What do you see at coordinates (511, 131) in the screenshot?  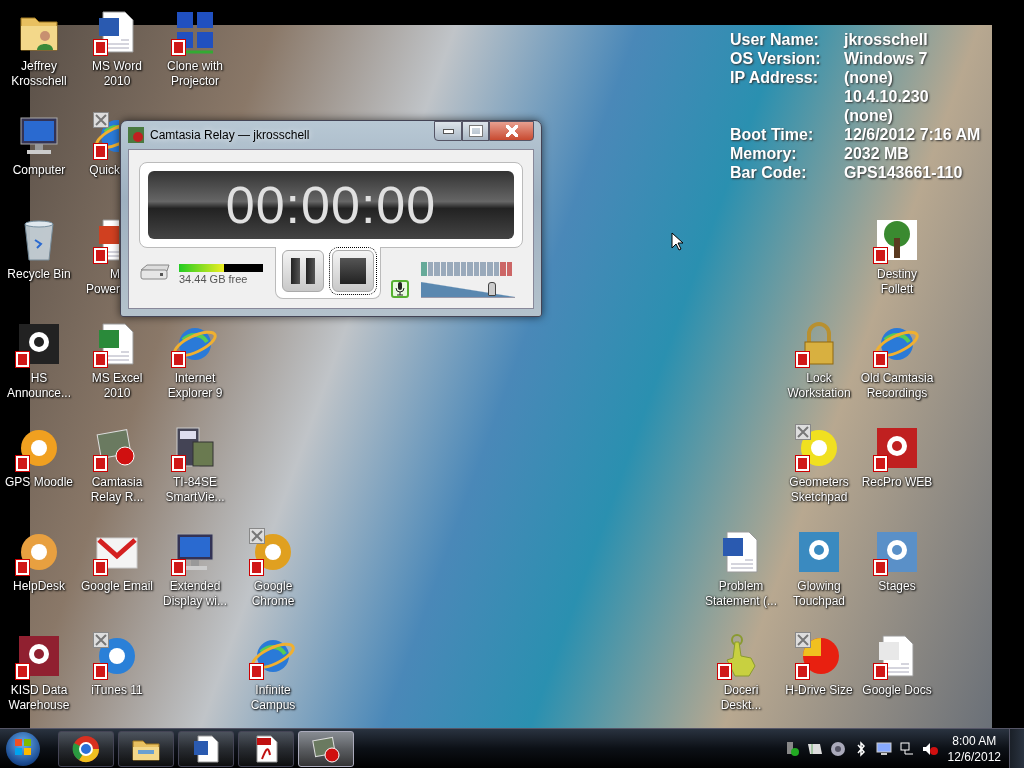 I see `close-button` at bounding box center [511, 131].